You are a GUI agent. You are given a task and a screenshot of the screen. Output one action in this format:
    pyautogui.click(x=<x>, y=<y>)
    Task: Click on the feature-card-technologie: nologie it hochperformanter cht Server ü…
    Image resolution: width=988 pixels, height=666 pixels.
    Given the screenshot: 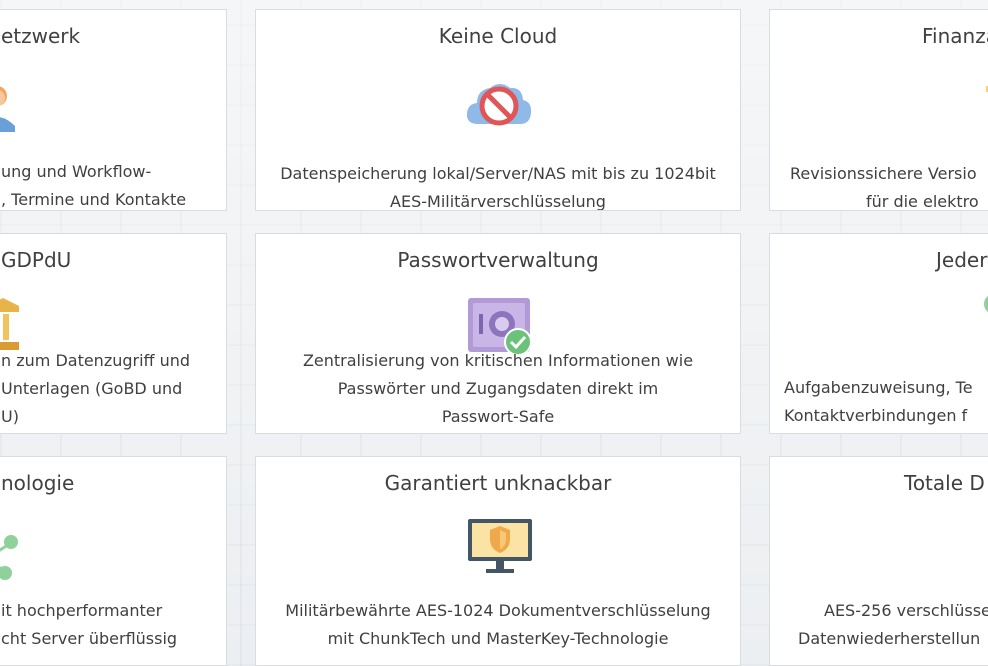 What is the action you would take?
    pyautogui.click(x=113, y=561)
    